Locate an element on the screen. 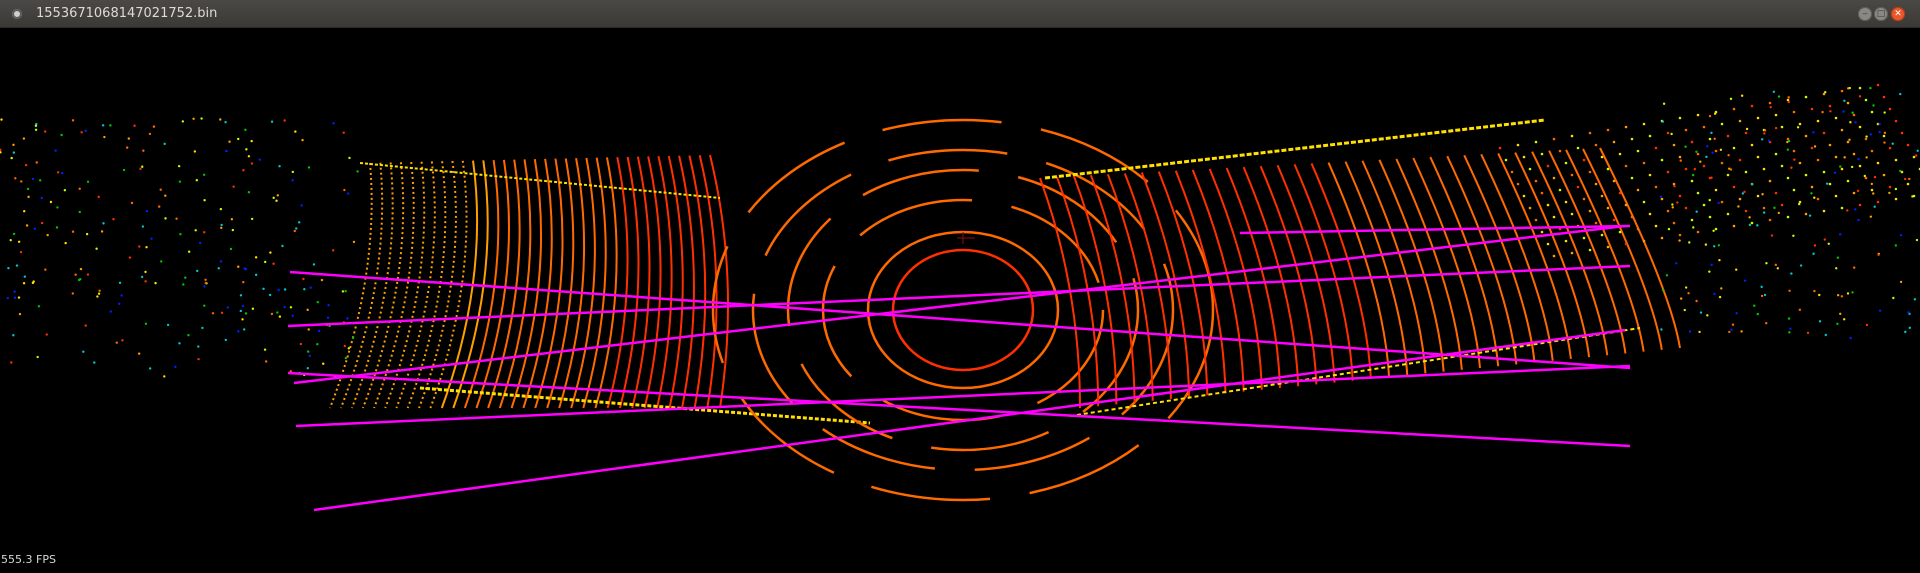 The image size is (1920, 573). close-button is located at coordinates (1898, 14).